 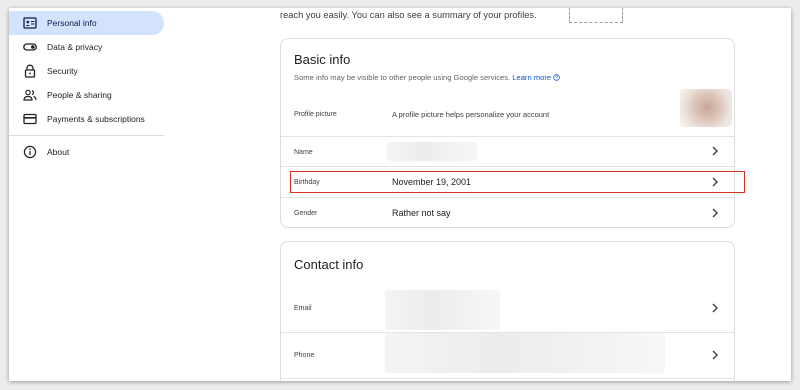 I want to click on sidebar-item-about: About, so click(x=86, y=152).